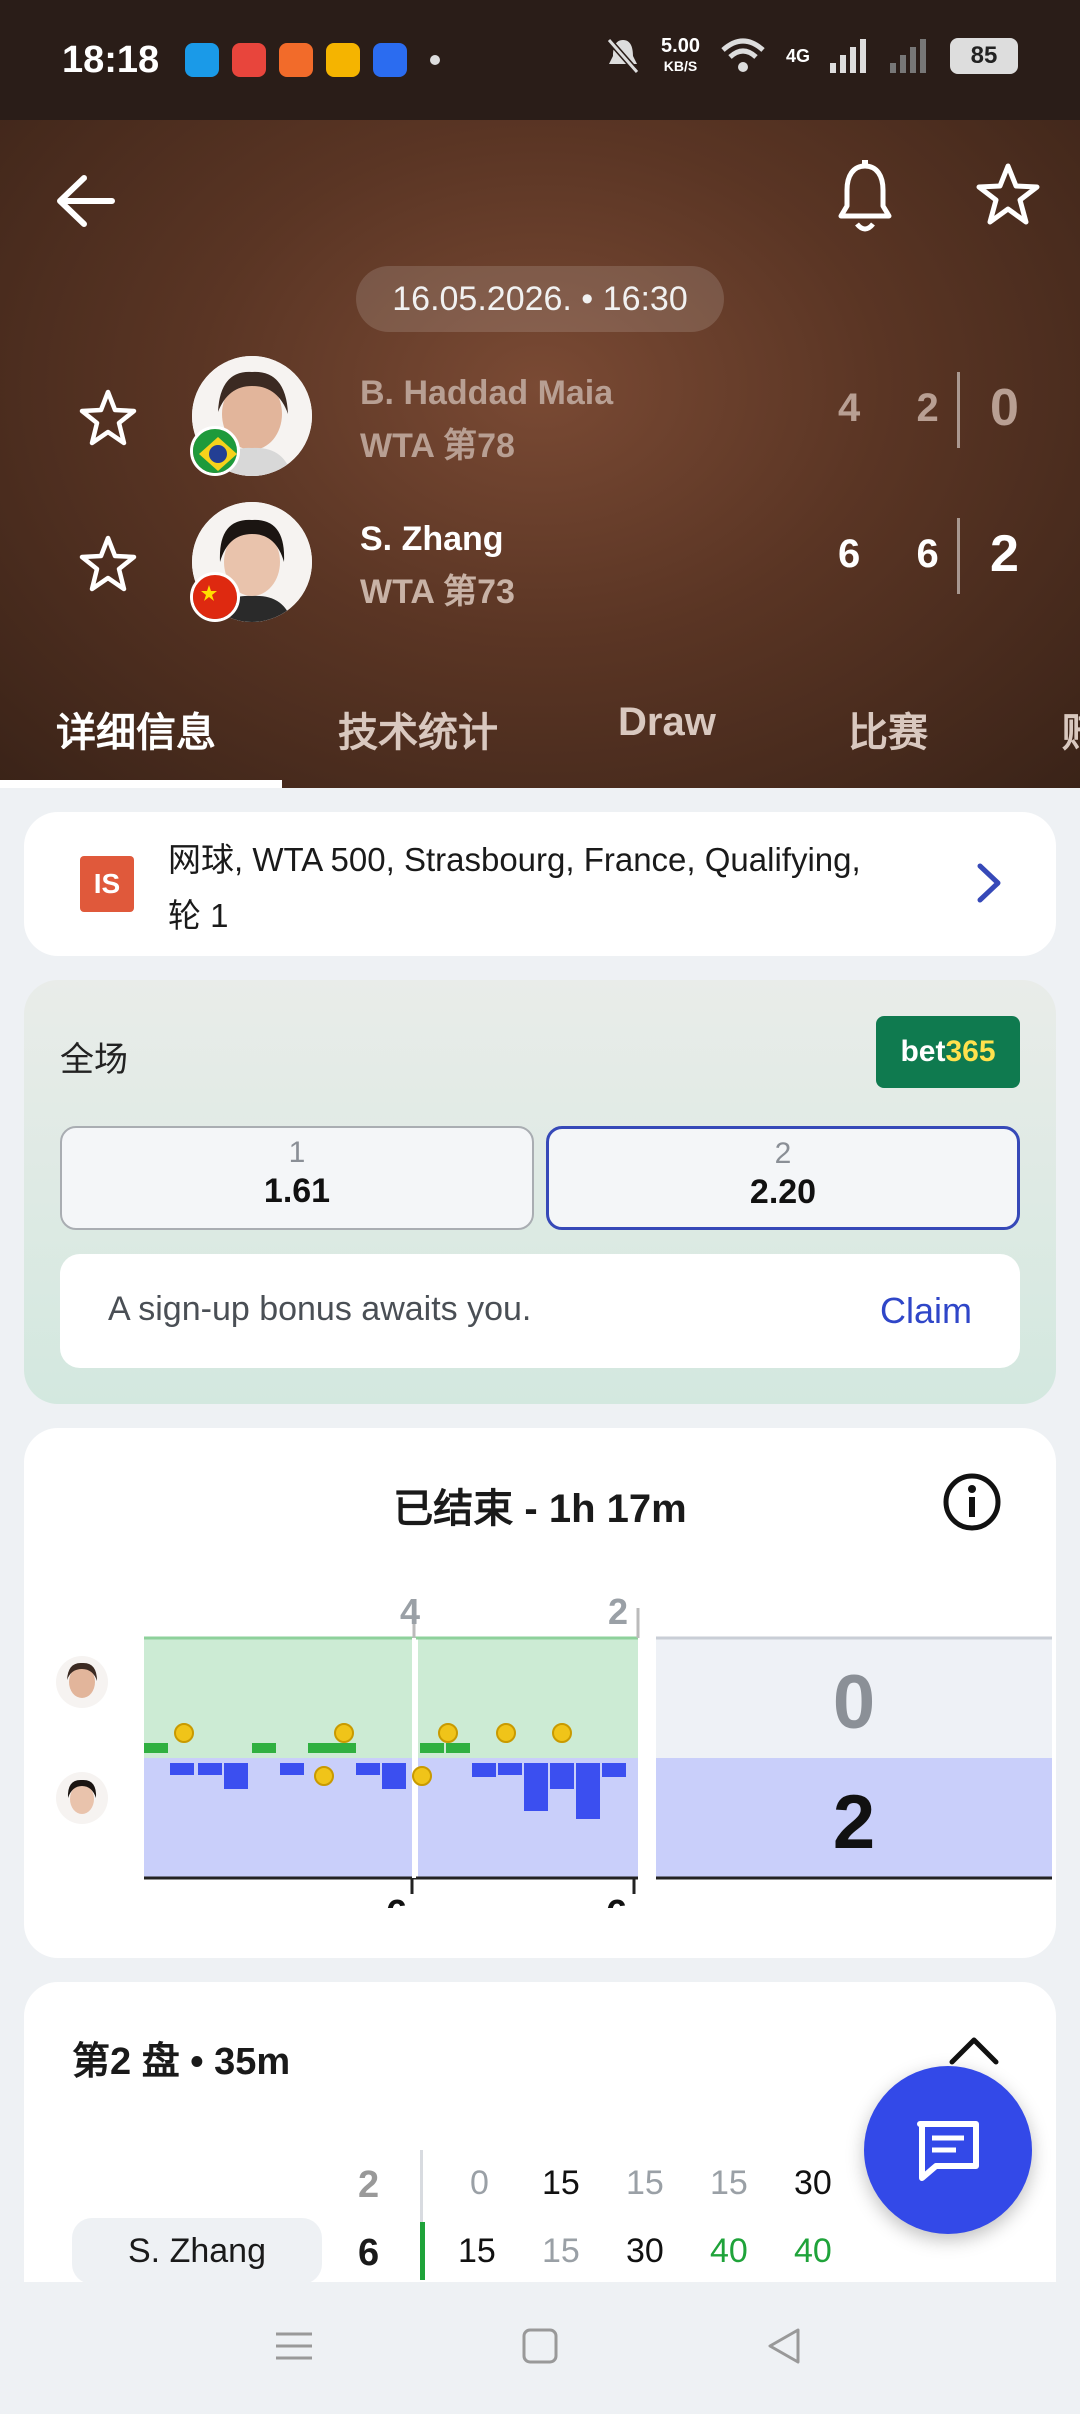 The image size is (1080, 2414). Describe the element at coordinates (598, 1749) in the screenshot. I see `momentum-chart: 4 2 6 6 0 2` at that location.